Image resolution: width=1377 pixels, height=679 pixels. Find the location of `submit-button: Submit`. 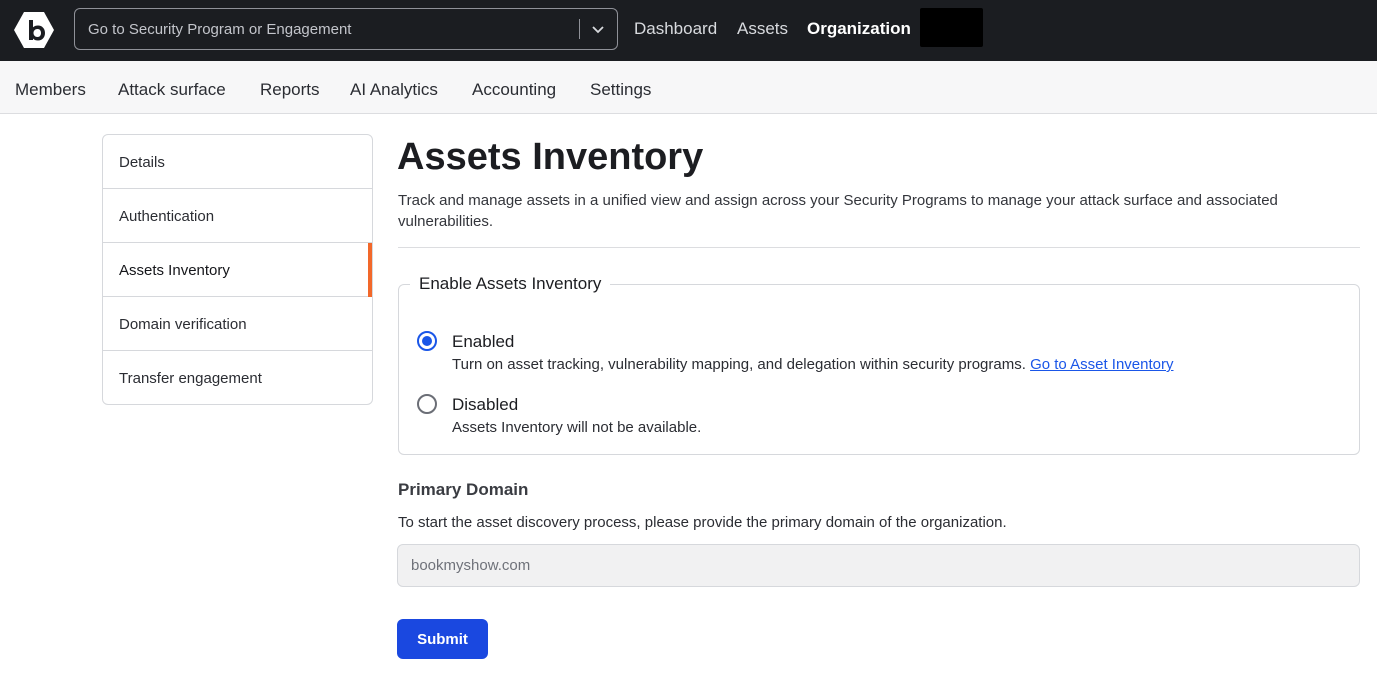

submit-button: Submit is located at coordinates (442, 639).